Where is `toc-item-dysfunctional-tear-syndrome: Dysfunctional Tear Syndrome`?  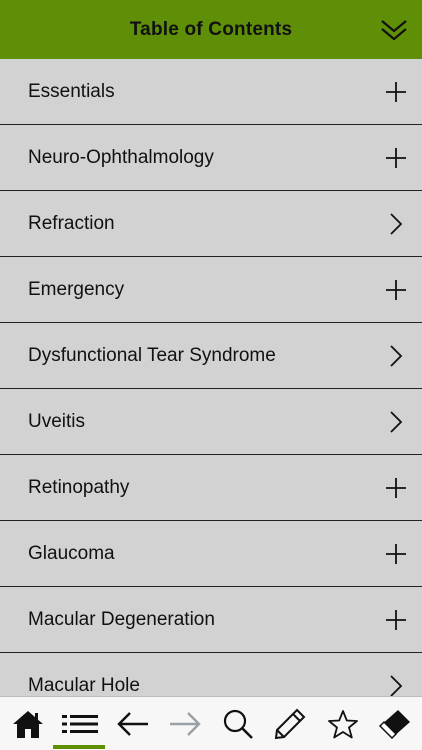 toc-item-dysfunctional-tear-syndrome: Dysfunctional Tear Syndrome is located at coordinates (211, 356).